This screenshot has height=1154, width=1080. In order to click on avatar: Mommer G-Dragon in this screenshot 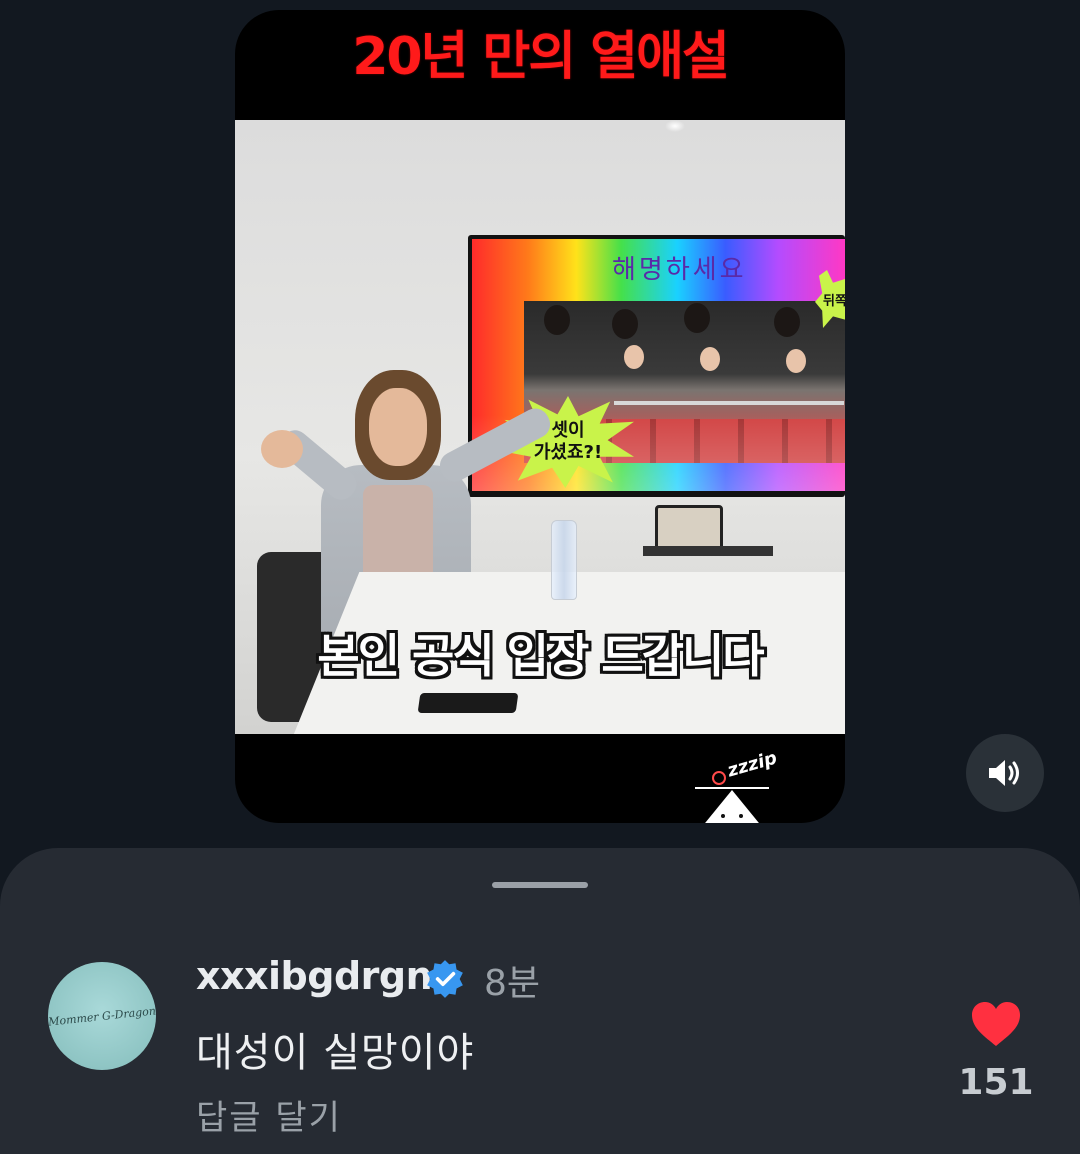, I will do `click(102, 1016)`.